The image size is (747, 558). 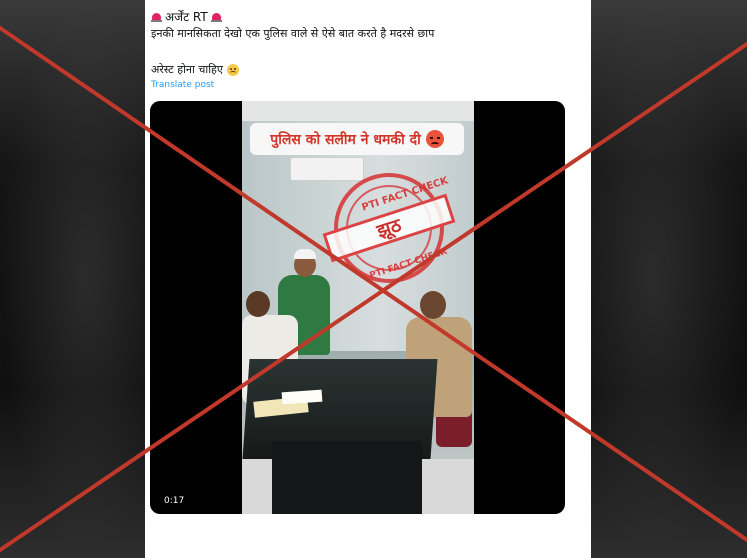 I want to click on tweet-text-line-2: अरेस्ट होना चाहिए, so click(x=195, y=69).